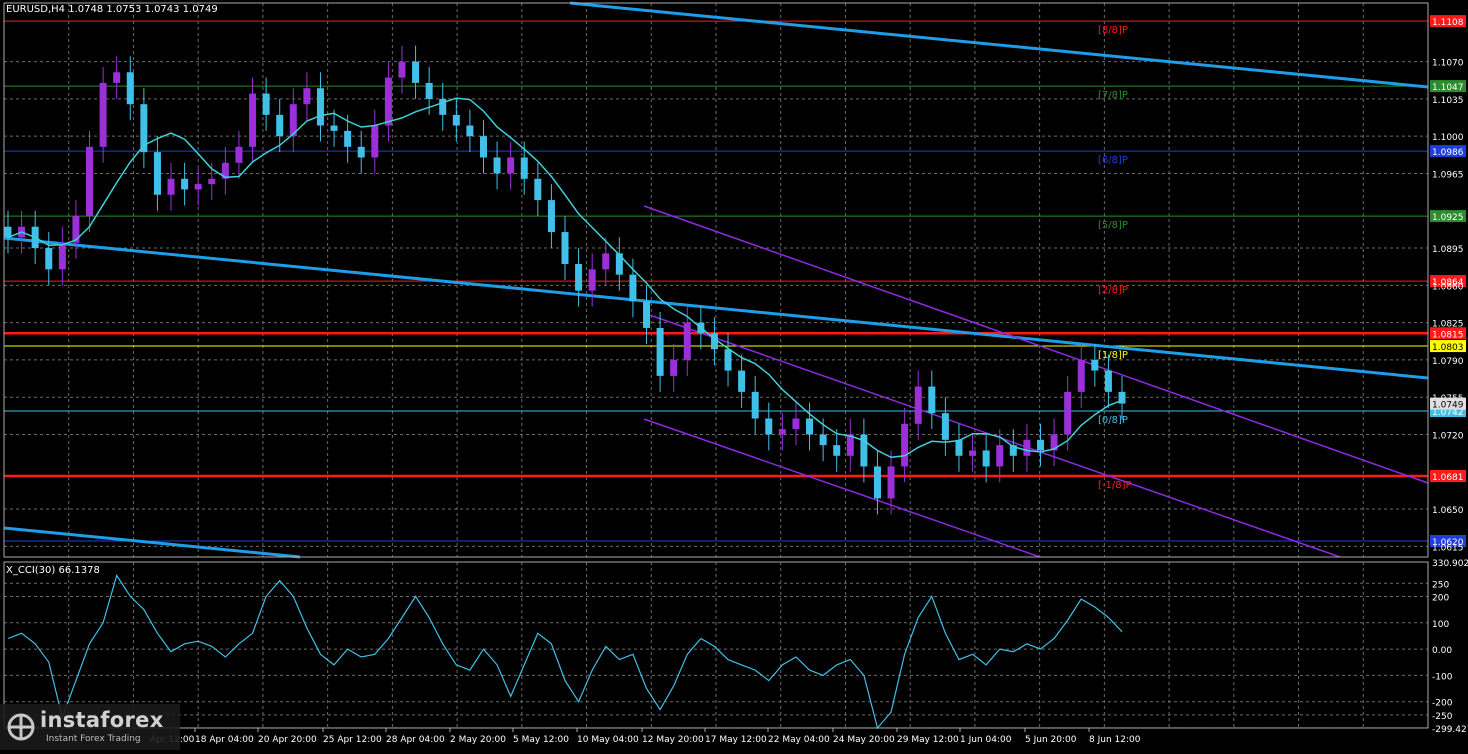 The height and width of the screenshot is (754, 1468). I want to click on level-label: [8/8]P, so click(1113, 30).